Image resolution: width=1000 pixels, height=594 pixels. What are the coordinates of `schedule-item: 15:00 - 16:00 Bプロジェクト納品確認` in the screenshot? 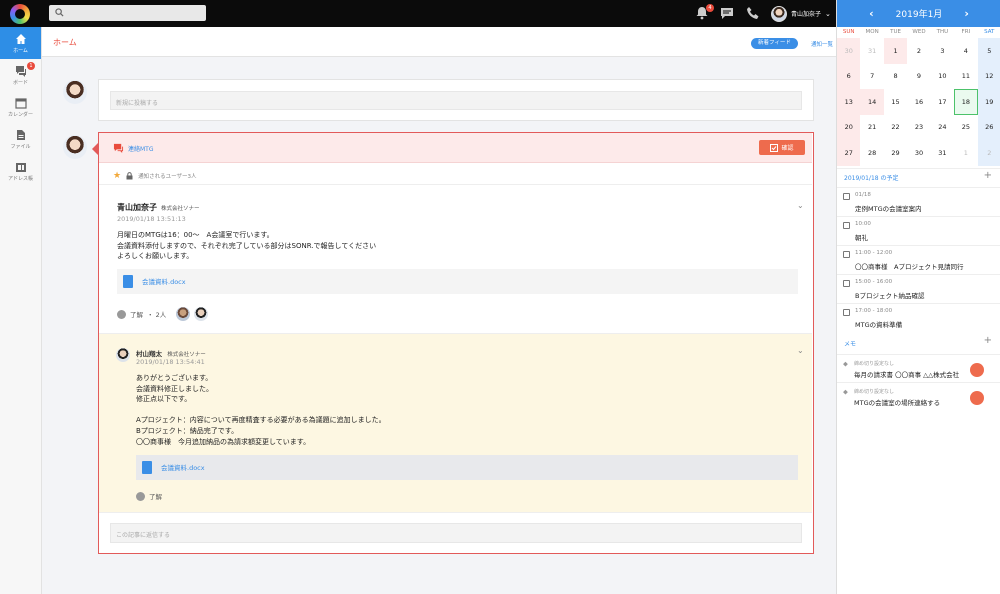 It's located at (918, 288).